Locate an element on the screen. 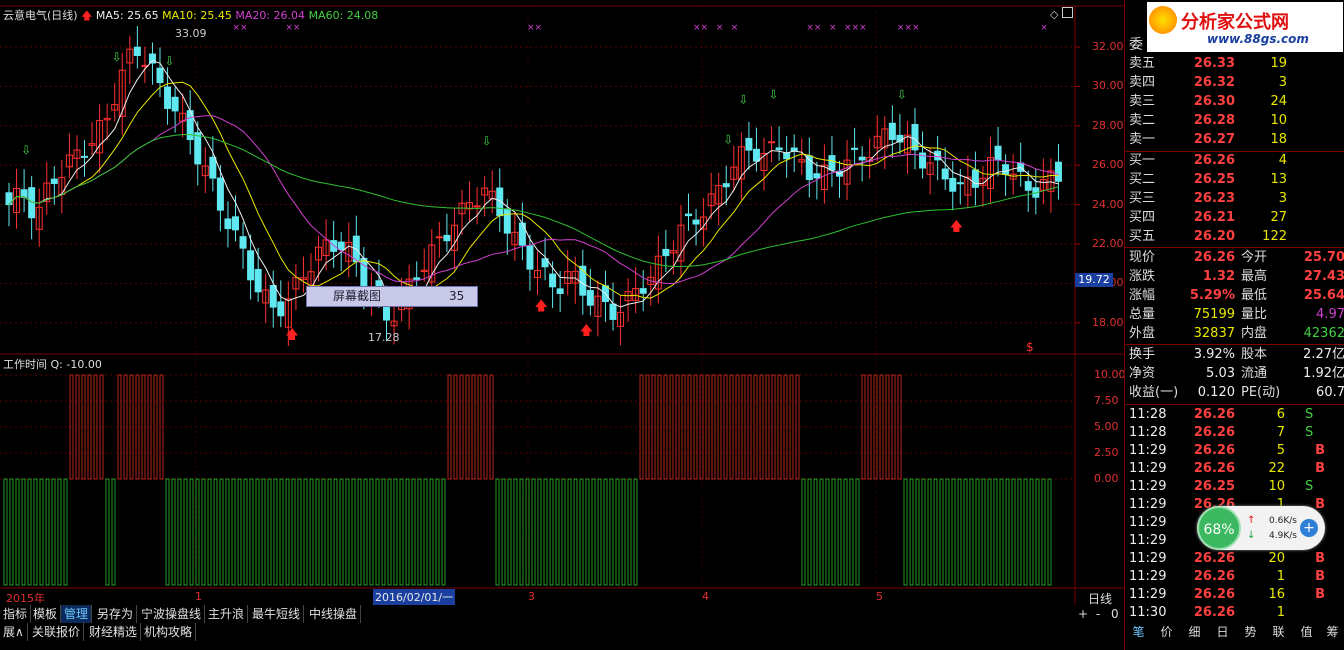  tab-zhushenglang: 主升浪 is located at coordinates (227, 614).